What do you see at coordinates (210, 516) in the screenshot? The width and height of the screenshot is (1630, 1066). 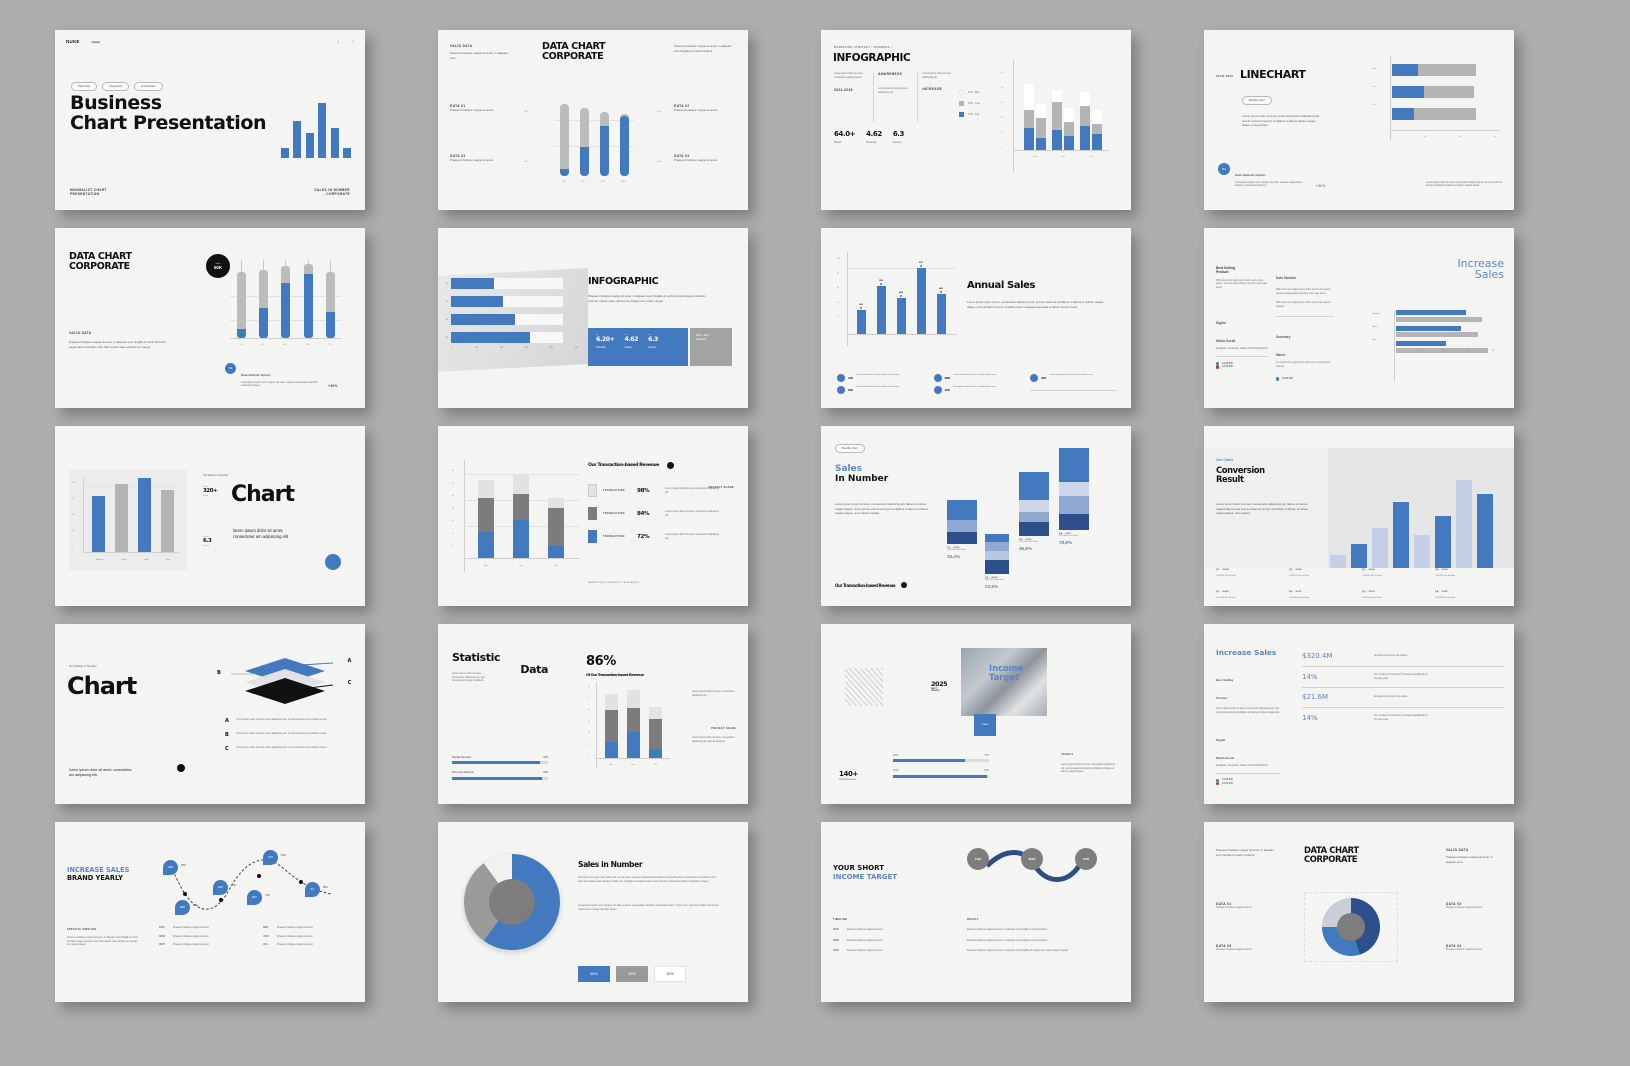 I see `slide-chart-report: 100 75 50 25 0 February March April May` at bounding box center [210, 516].